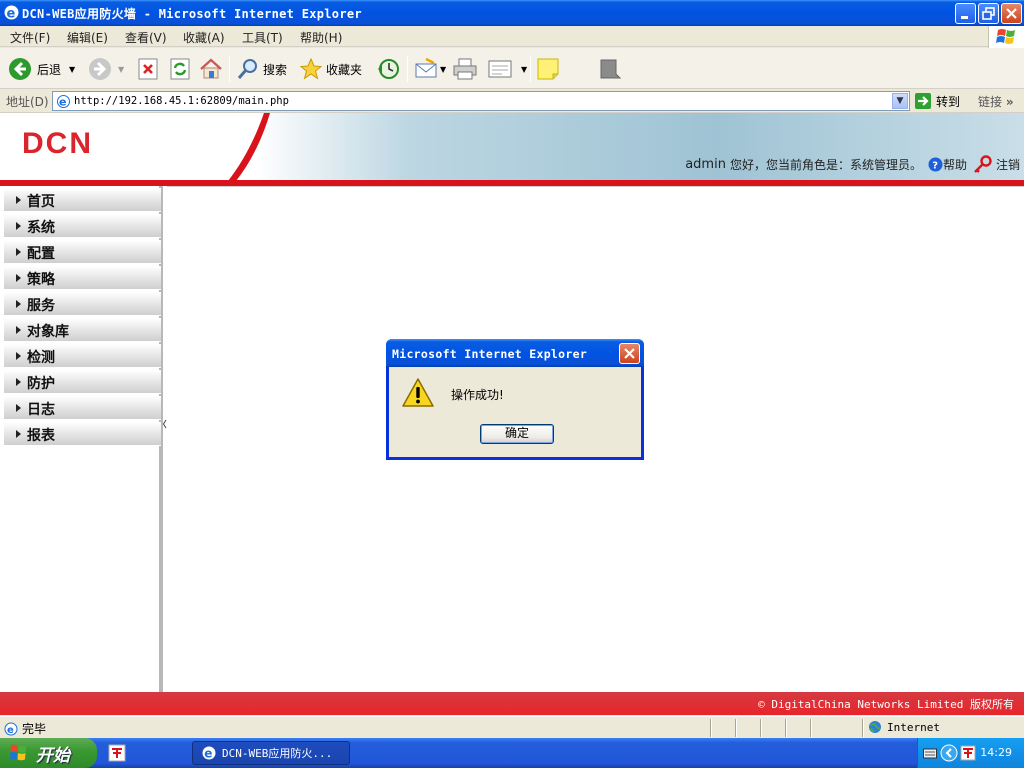 The width and height of the screenshot is (1024, 768). Describe the element at coordinates (262, 37) in the screenshot. I see `menu-tools: 工具(T)` at that location.